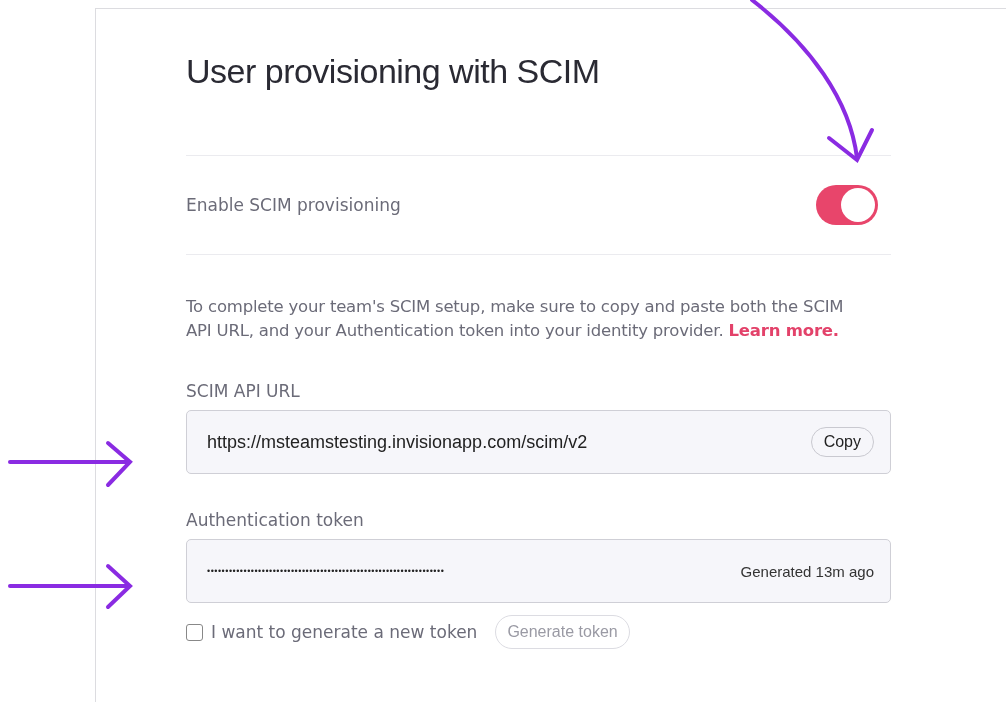  Describe the element at coordinates (293, 205) in the screenshot. I see `toggle-label: Enable SCIM provisioning` at that location.